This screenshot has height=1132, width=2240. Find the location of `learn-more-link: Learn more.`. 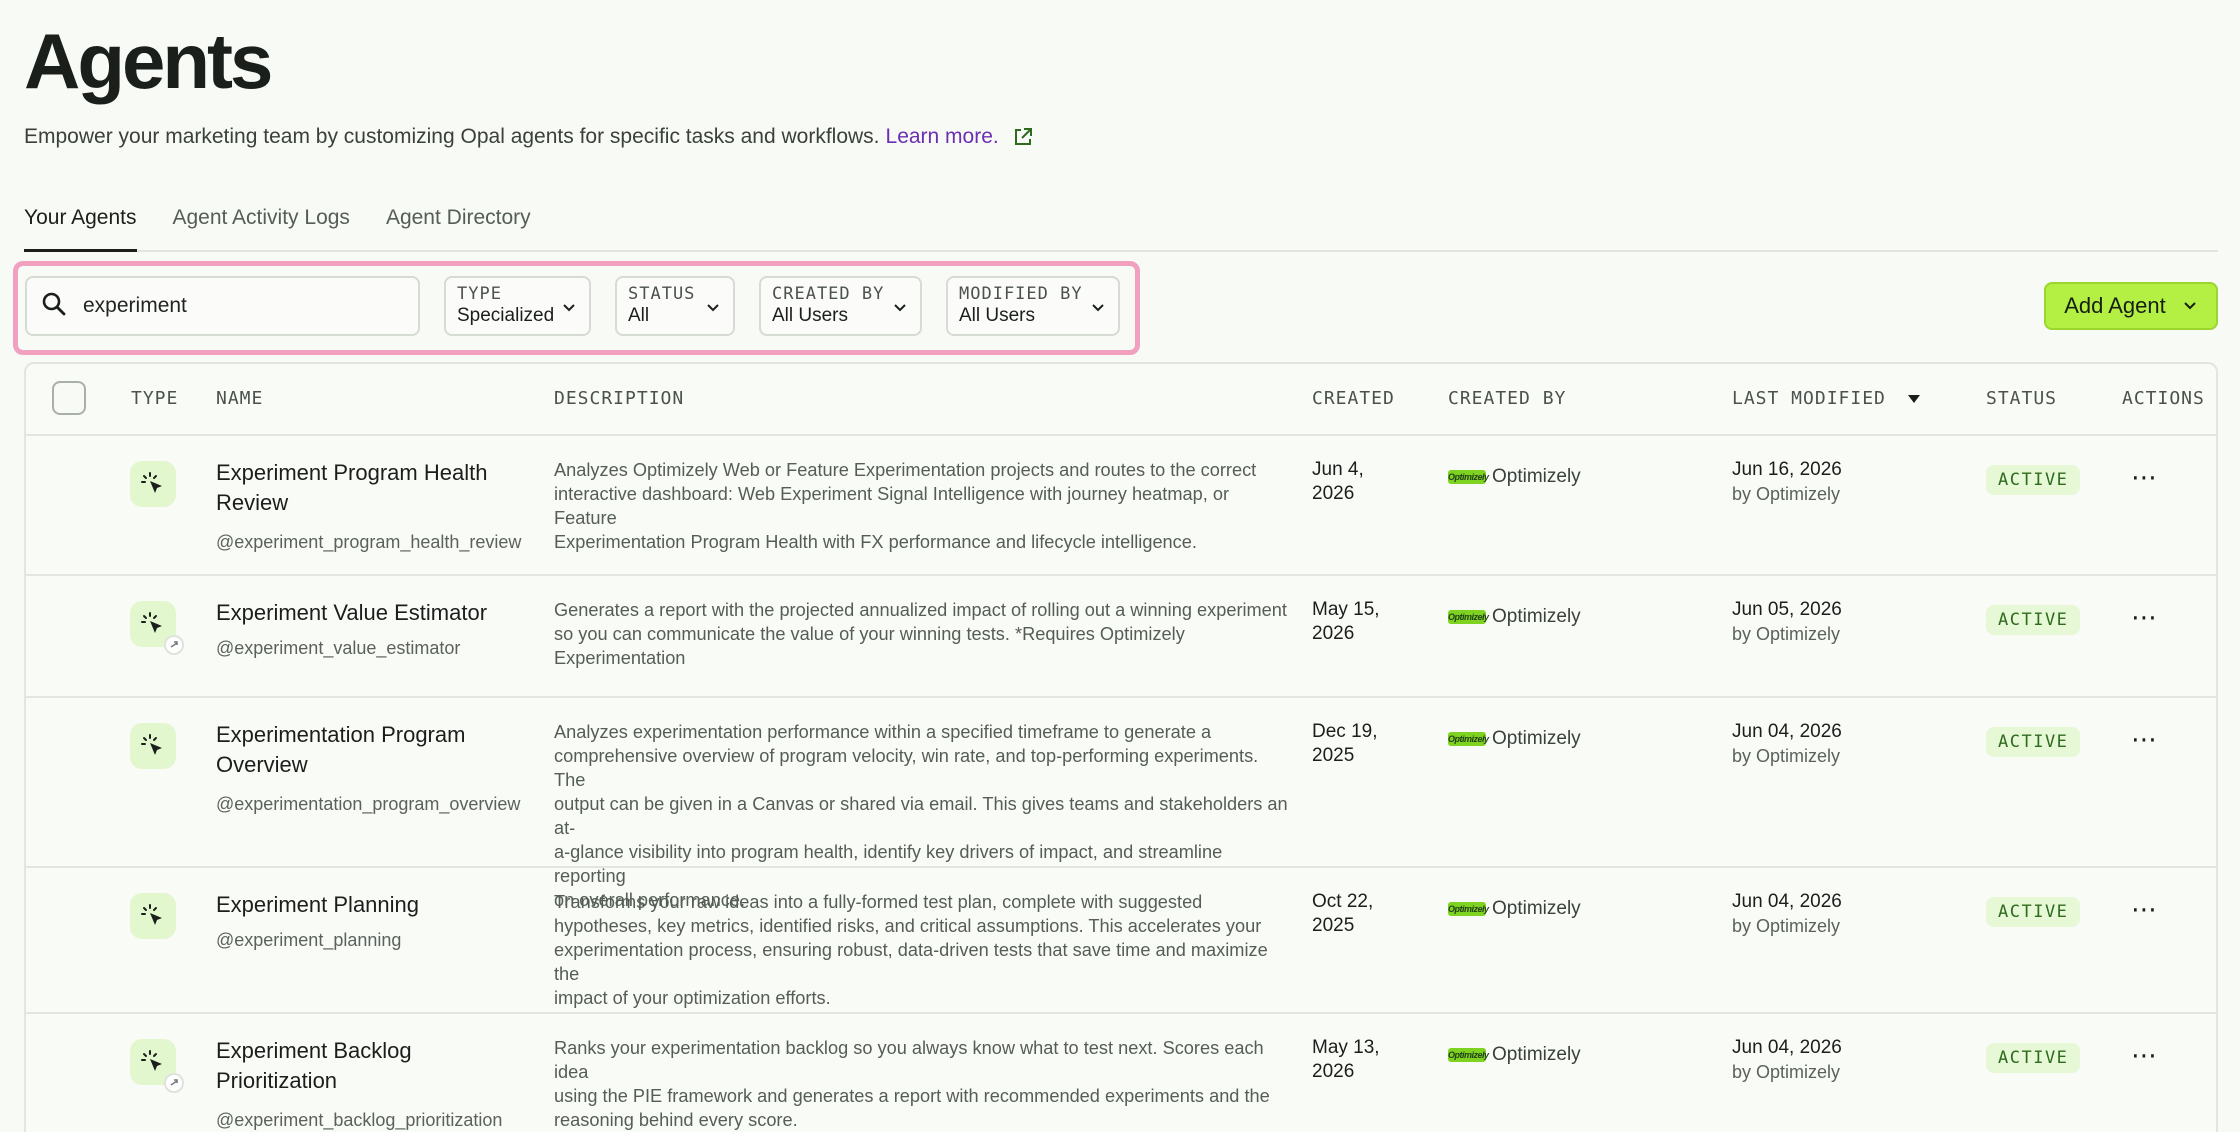

learn-more-link: Learn more. is located at coordinates (942, 137).